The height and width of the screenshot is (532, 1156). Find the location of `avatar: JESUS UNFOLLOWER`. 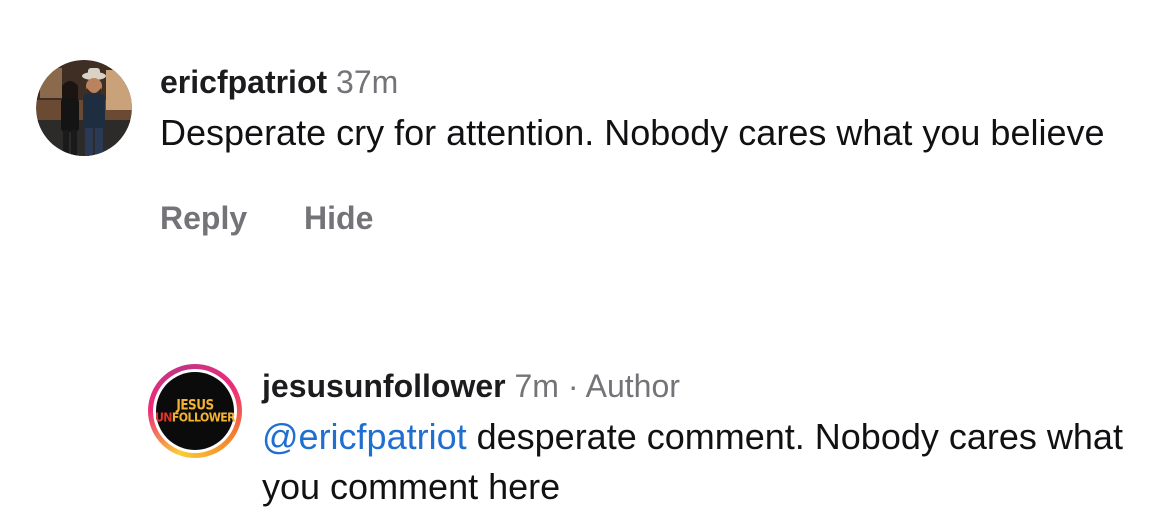

avatar: JESUS UNFOLLOWER is located at coordinates (195, 411).